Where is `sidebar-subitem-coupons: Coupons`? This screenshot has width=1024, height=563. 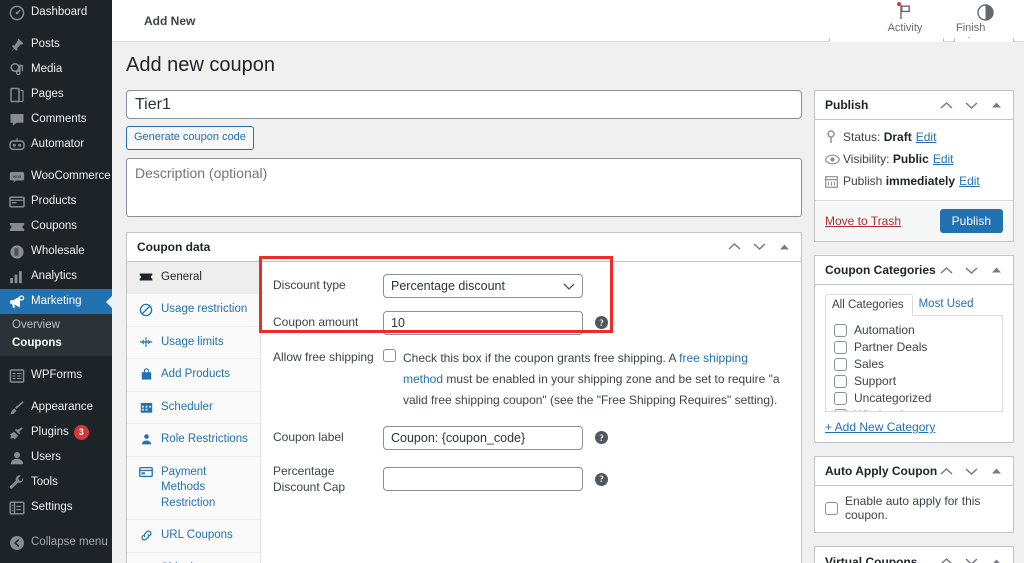
sidebar-subitem-coupons: Coupons is located at coordinates (56, 343).